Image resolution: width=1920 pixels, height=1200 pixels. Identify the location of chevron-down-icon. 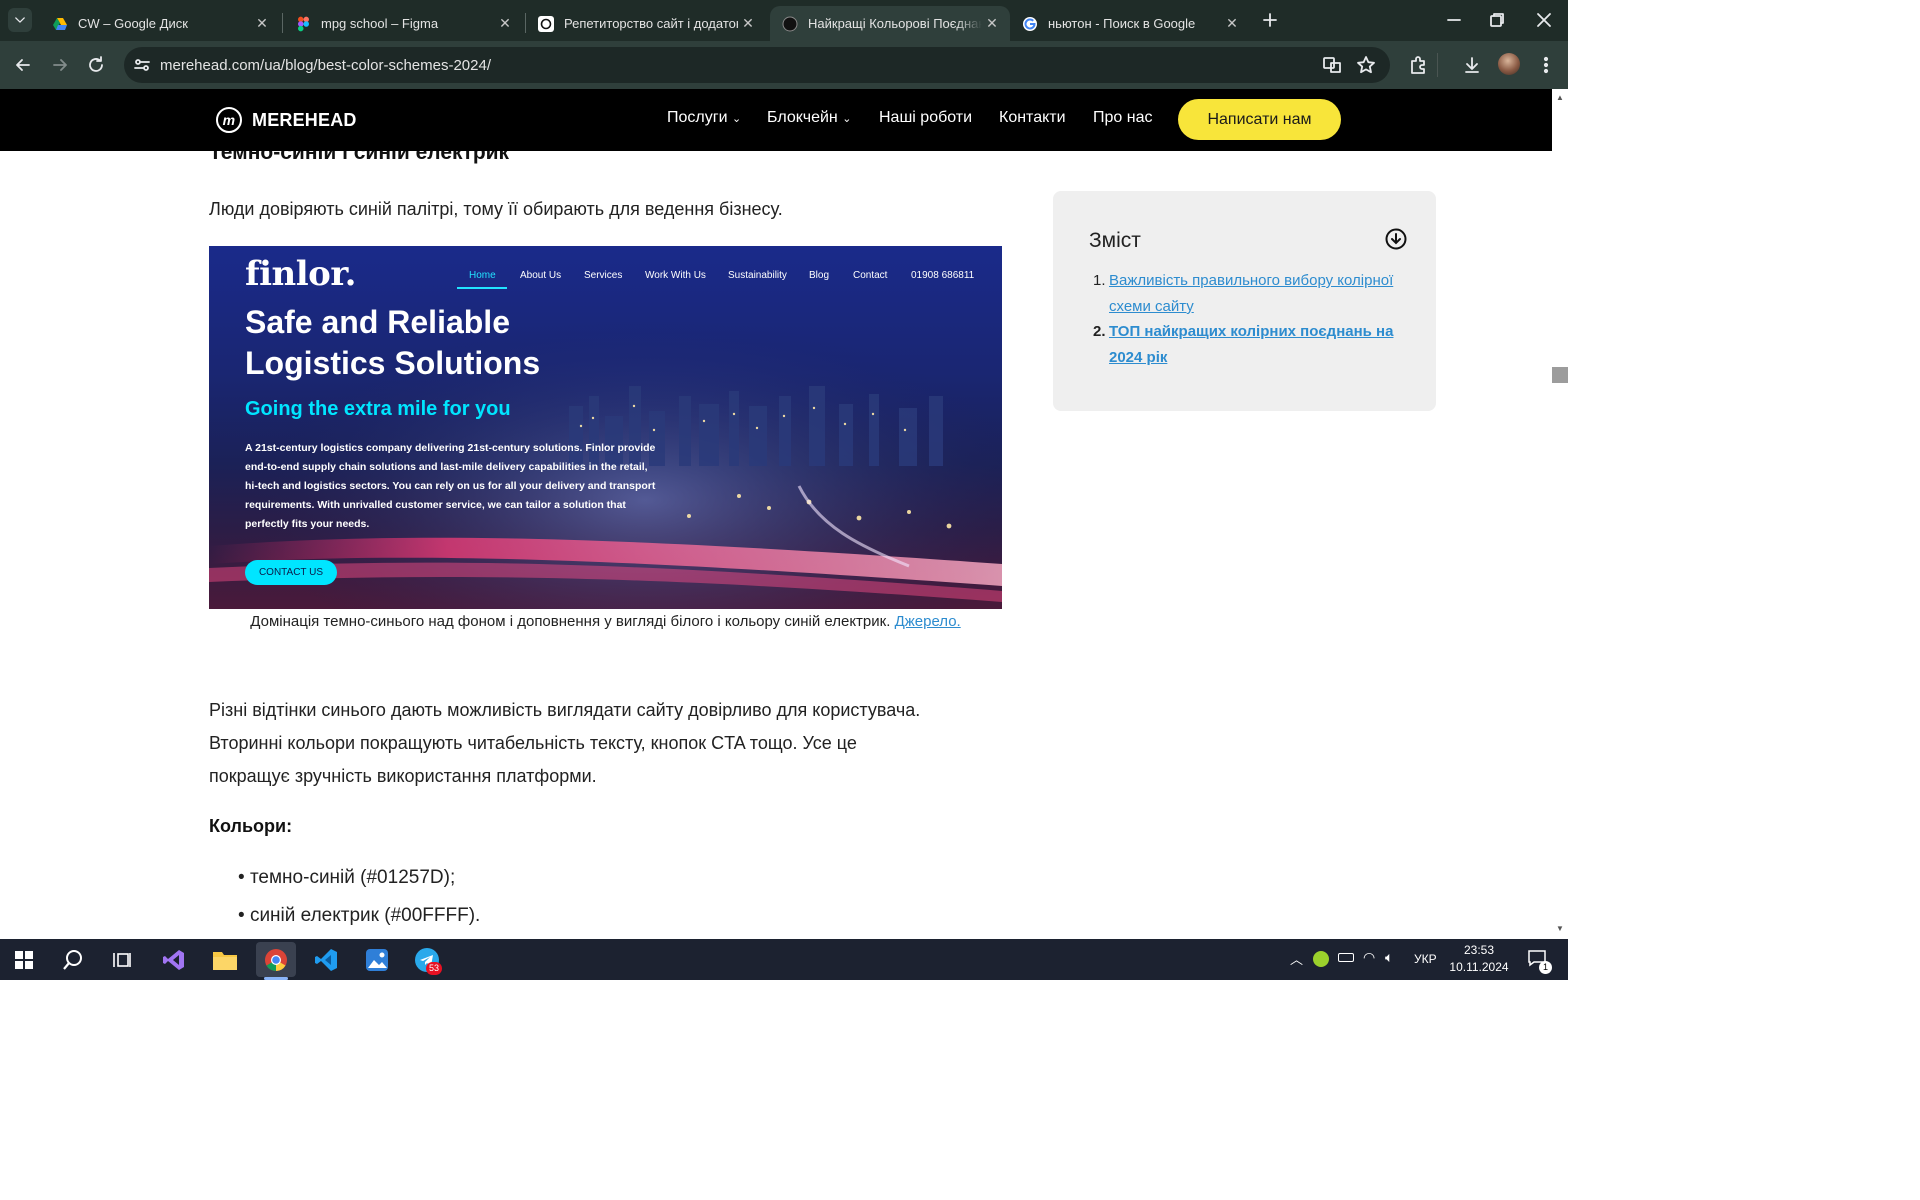
(20, 20).